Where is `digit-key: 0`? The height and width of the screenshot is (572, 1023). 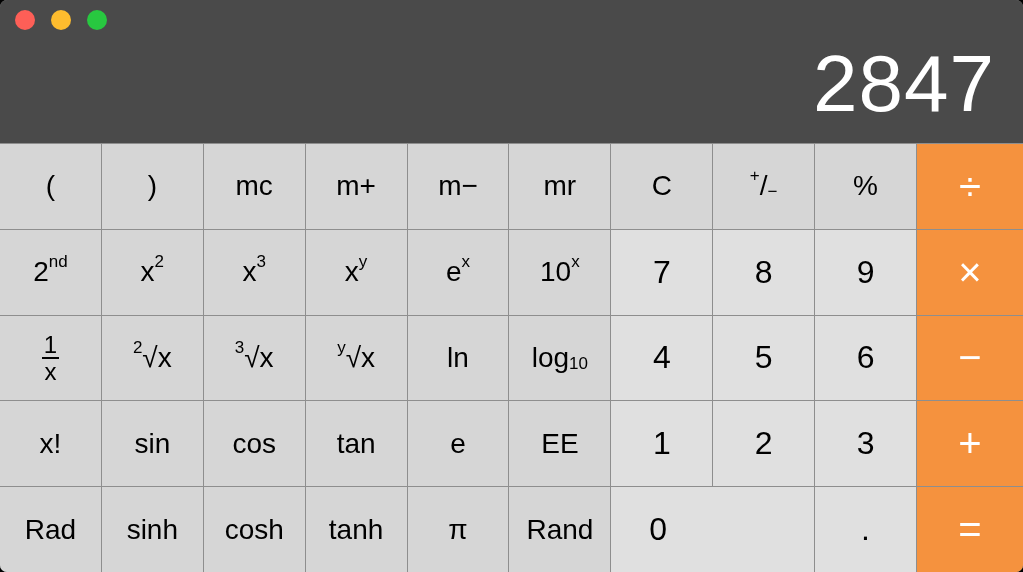 digit-key: 0 is located at coordinates (713, 529).